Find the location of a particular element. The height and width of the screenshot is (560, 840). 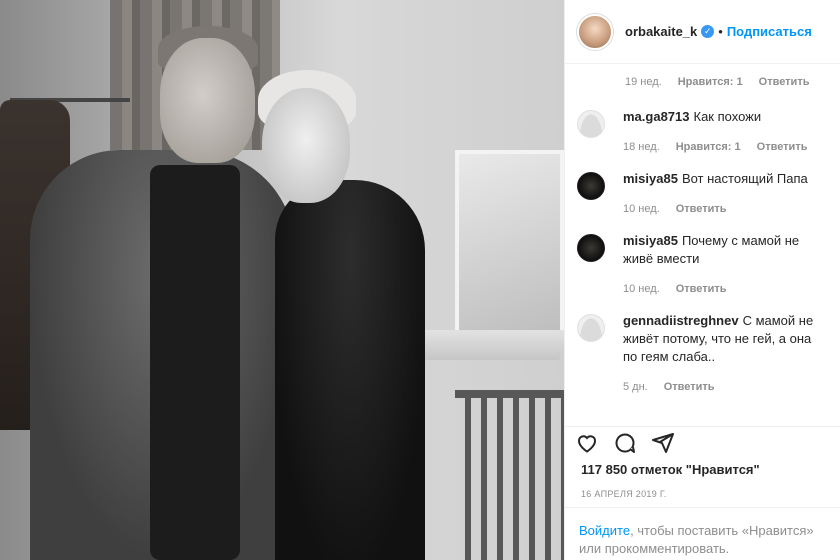

post-actions-bar is located at coordinates (702, 441).